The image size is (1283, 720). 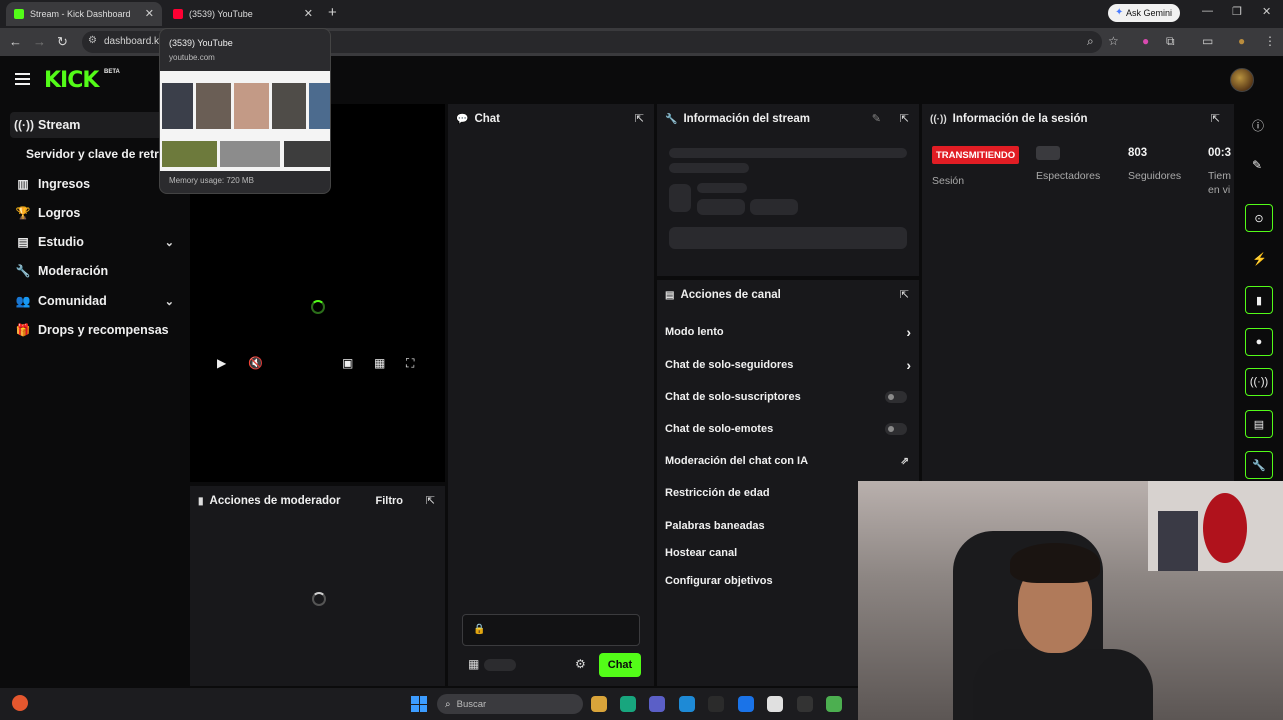 What do you see at coordinates (332, 12) in the screenshot?
I see `new-tab-button: +` at bounding box center [332, 12].